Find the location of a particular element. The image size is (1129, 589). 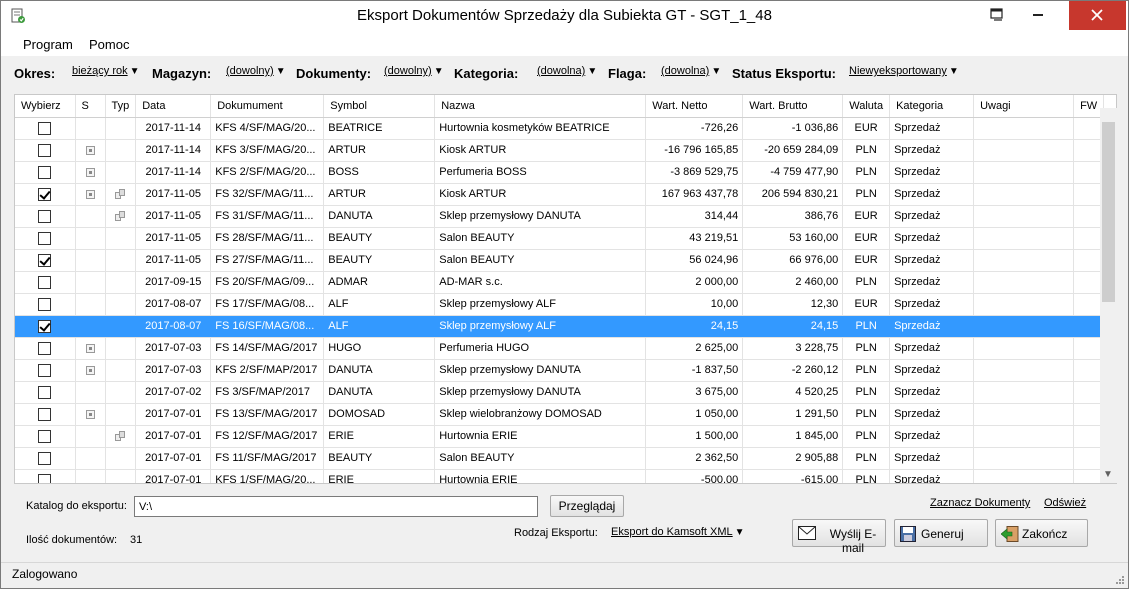

close-button is located at coordinates (1097, 15).